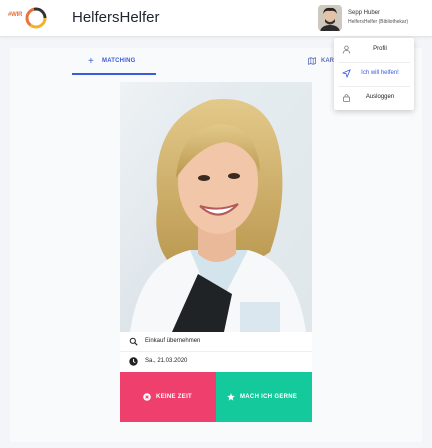 The height and width of the screenshot is (448, 432). I want to click on accept-button: MACH ICH GERNE, so click(264, 397).